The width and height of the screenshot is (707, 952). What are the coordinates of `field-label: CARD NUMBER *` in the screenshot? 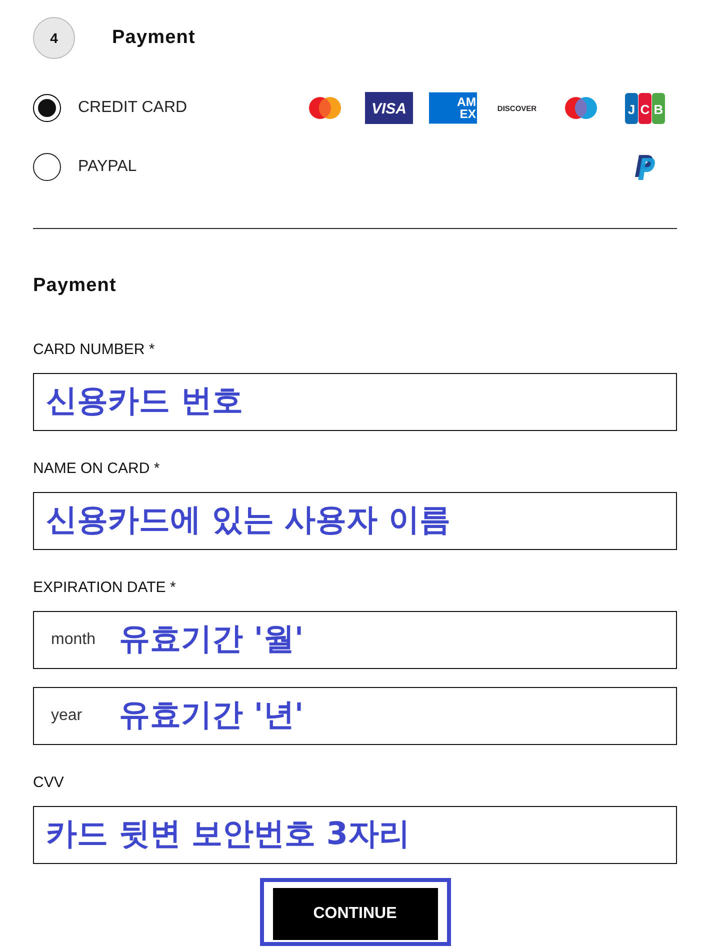 It's located at (94, 350).